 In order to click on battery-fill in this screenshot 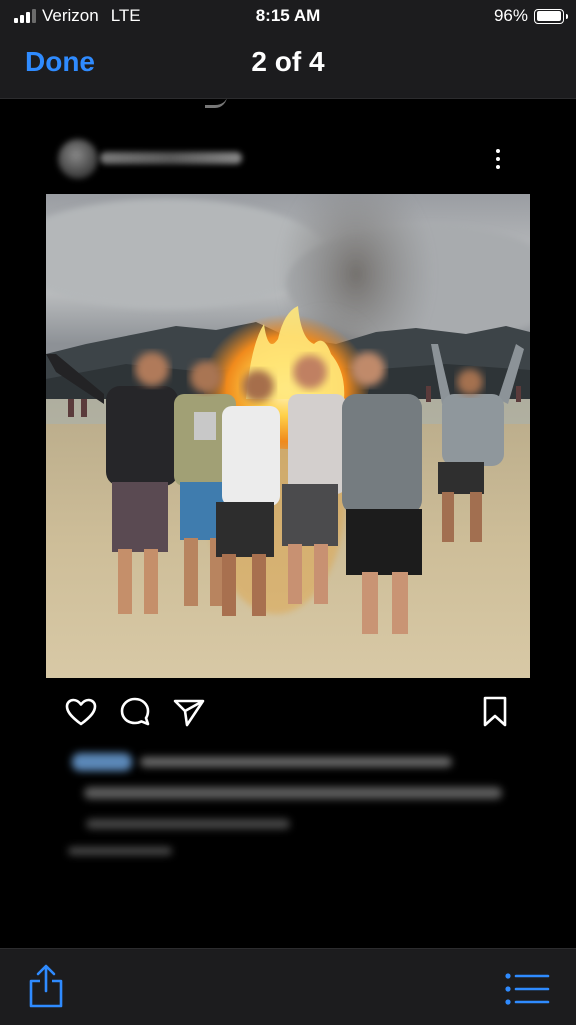, I will do `click(548, 16)`.